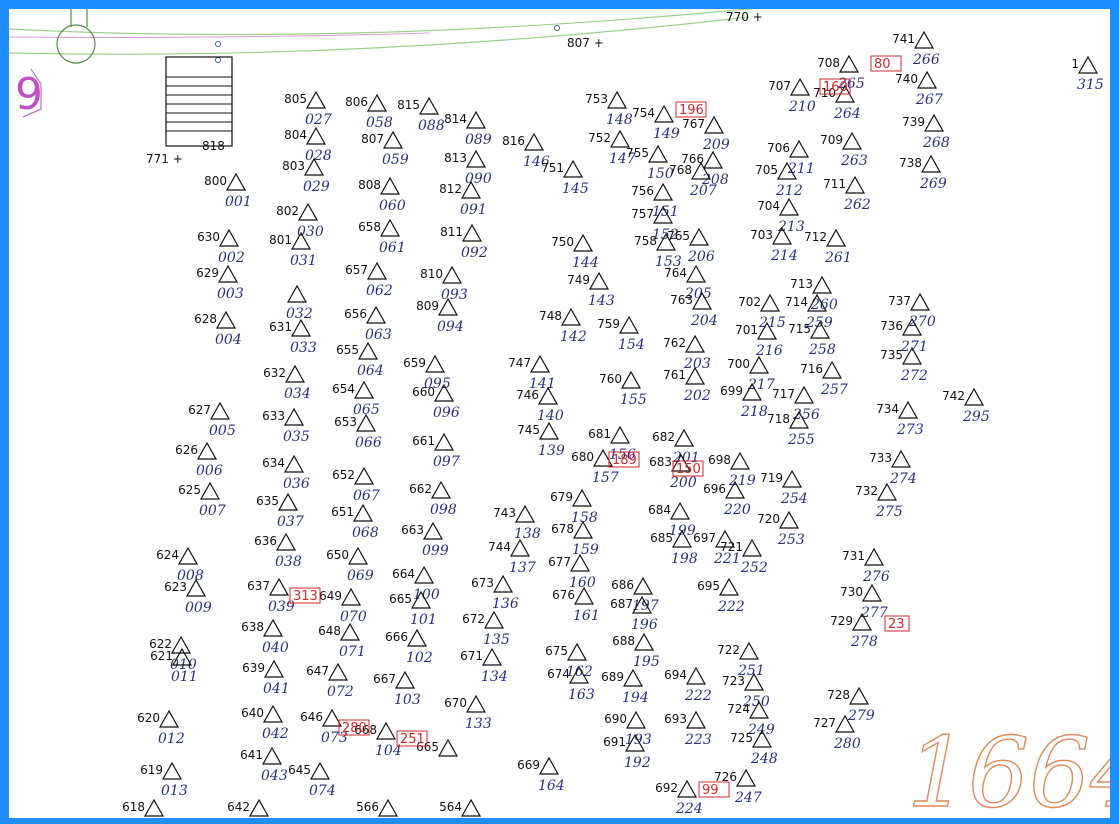  I want to click on survey-point: 648071, so click(342, 641).